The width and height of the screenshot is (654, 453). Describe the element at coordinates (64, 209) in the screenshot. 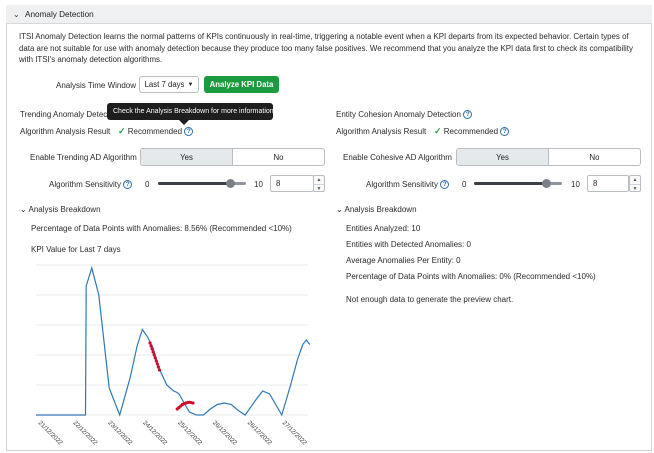

I see `trending-breakdown-title: Analysis Breakdown` at that location.